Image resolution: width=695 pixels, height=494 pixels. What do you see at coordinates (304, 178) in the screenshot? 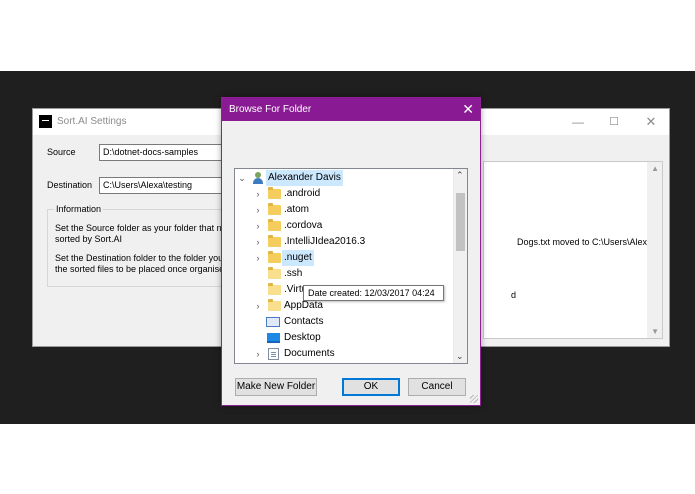
I see `tree-item-label: Alexander Davis` at bounding box center [304, 178].